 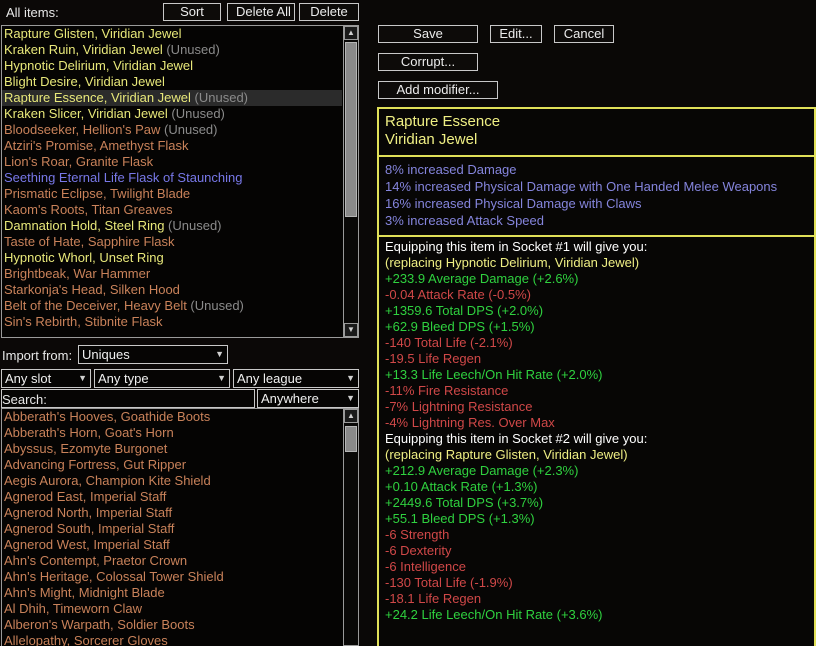 I want to click on compare-line: -18.1 Life Regen, so click(x=433, y=598).